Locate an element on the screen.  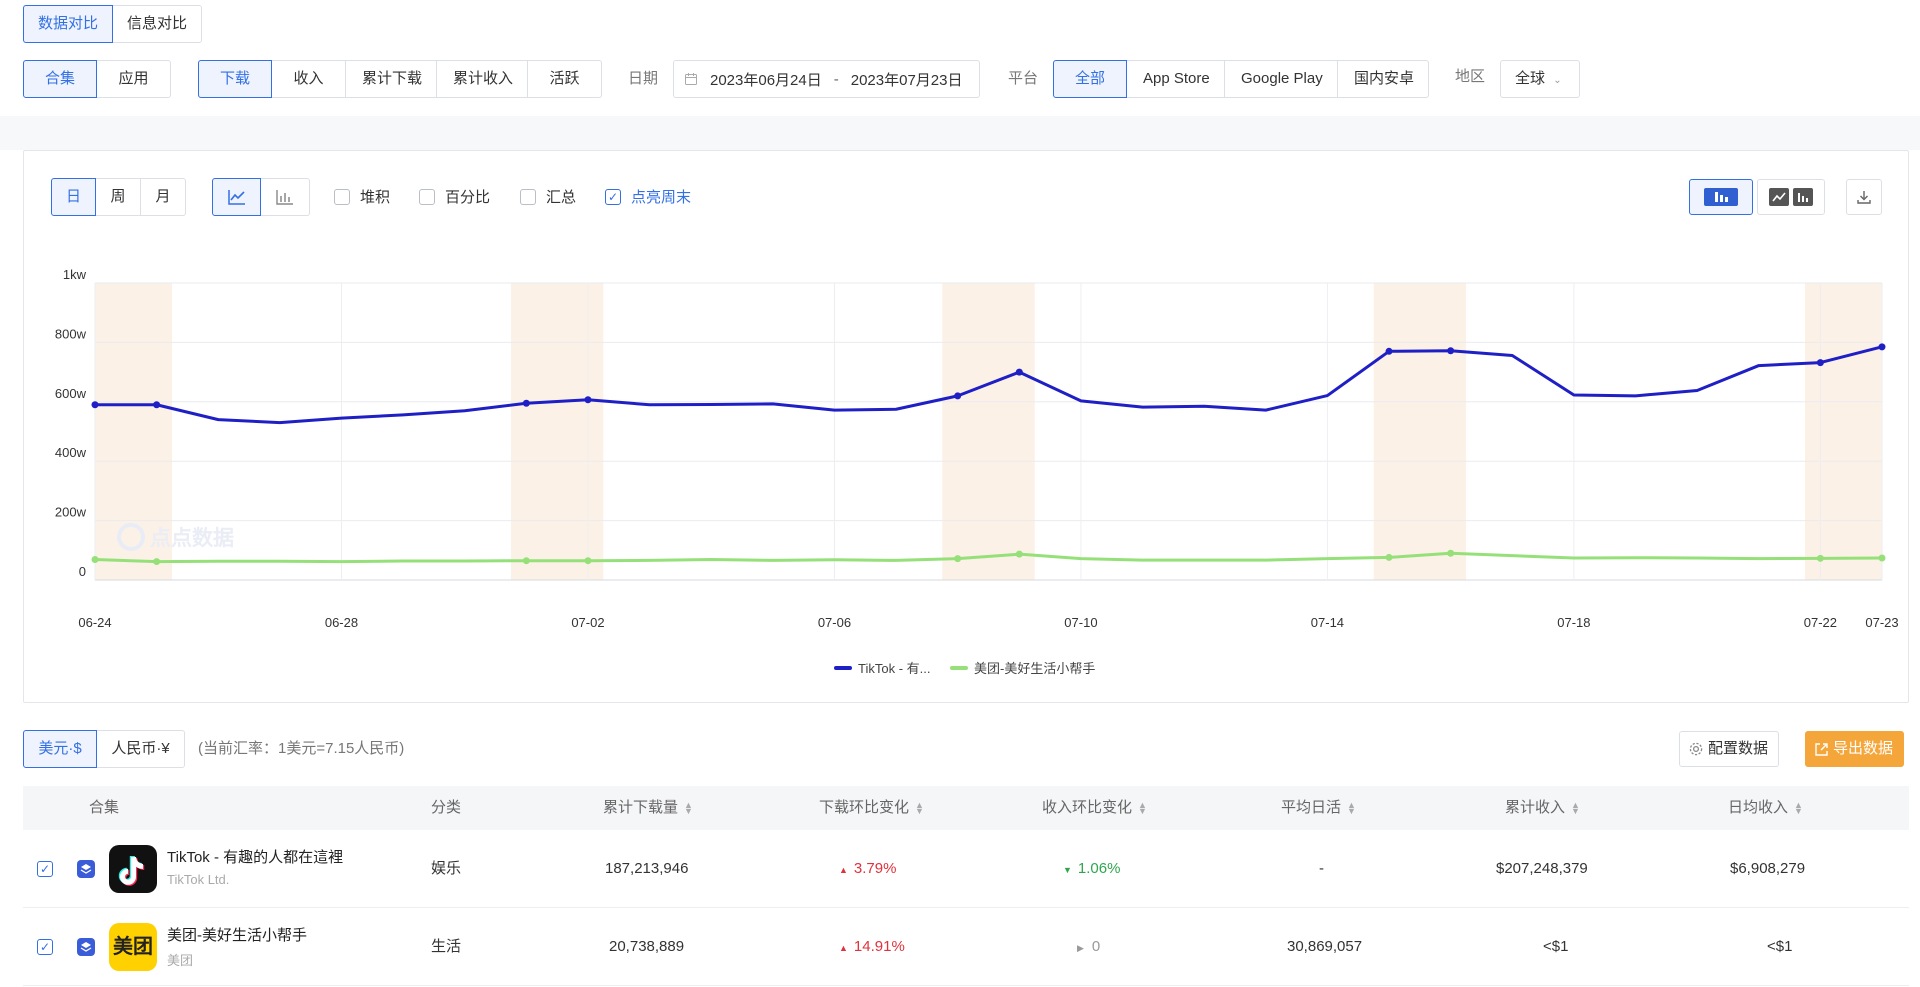
checkbox-label: 汇总 is located at coordinates (561, 197).